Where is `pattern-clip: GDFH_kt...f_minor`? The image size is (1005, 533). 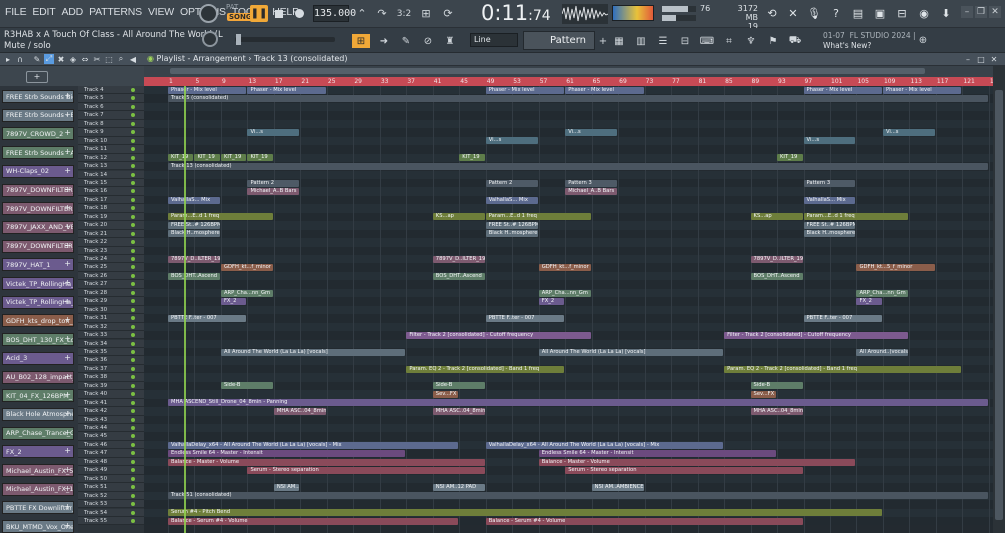 pattern-clip: GDFH_kt...f_minor is located at coordinates (564, 268).